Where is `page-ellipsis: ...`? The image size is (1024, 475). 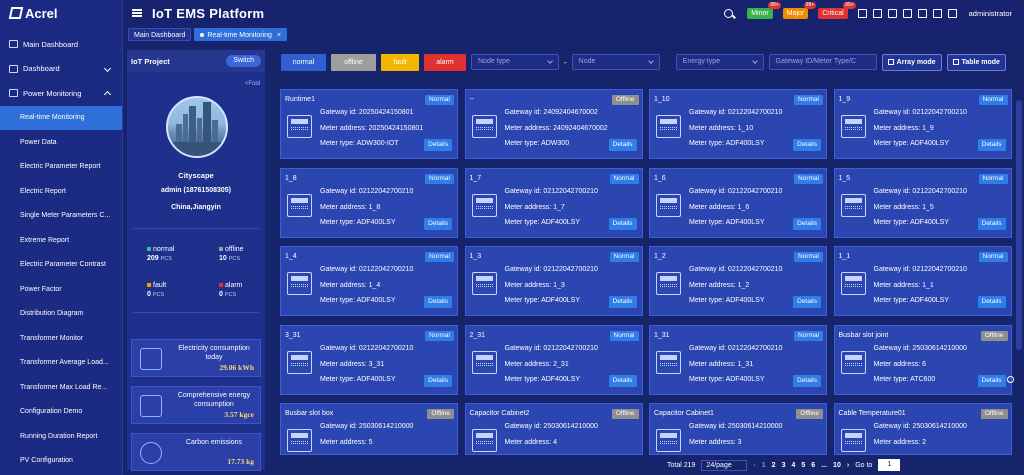
page-ellipsis: ... is located at coordinates (824, 465).